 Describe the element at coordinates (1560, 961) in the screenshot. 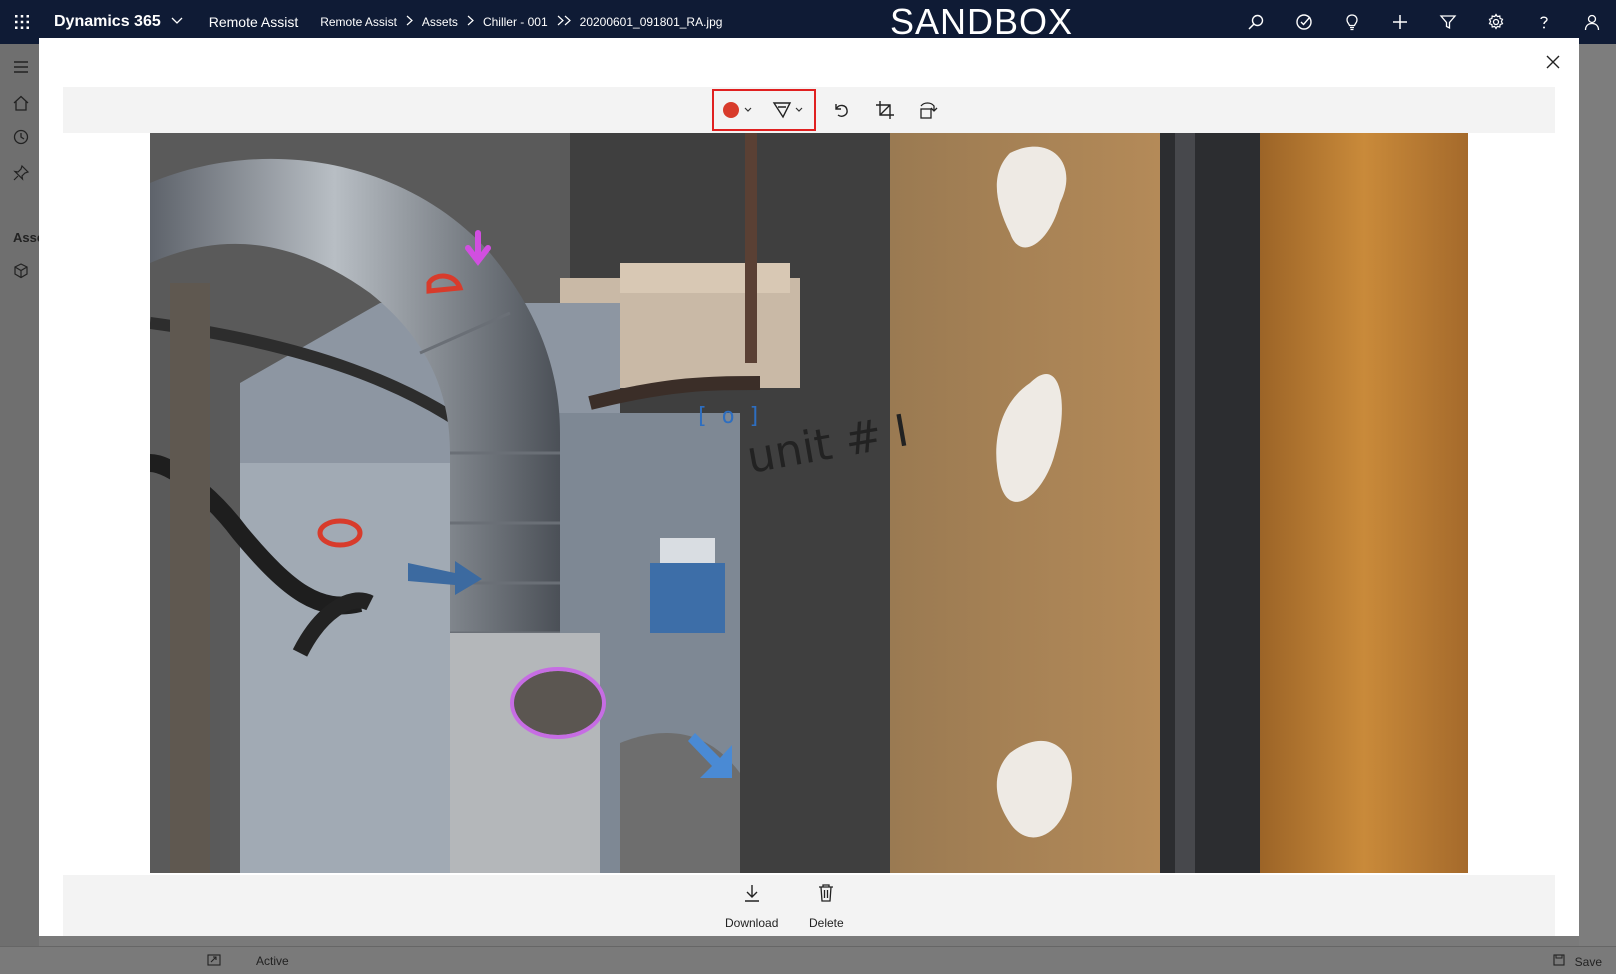

I see `save-icon` at that location.